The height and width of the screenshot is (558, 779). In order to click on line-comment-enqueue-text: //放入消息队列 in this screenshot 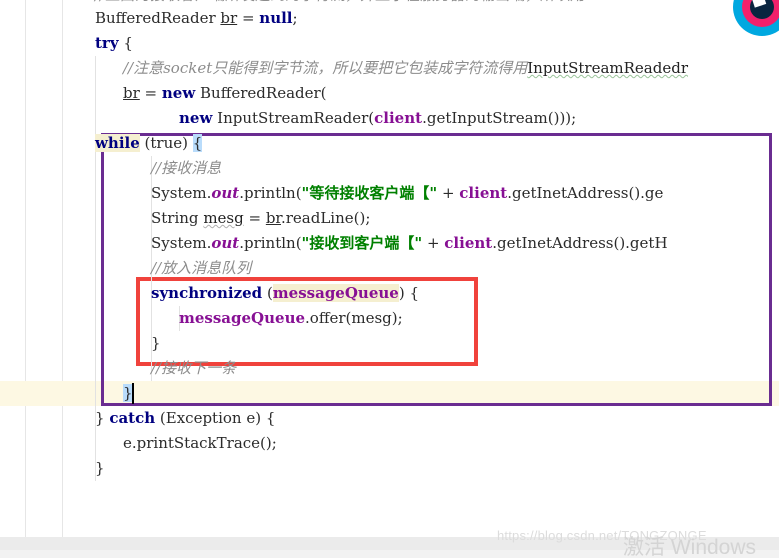, I will do `click(201, 268)`.